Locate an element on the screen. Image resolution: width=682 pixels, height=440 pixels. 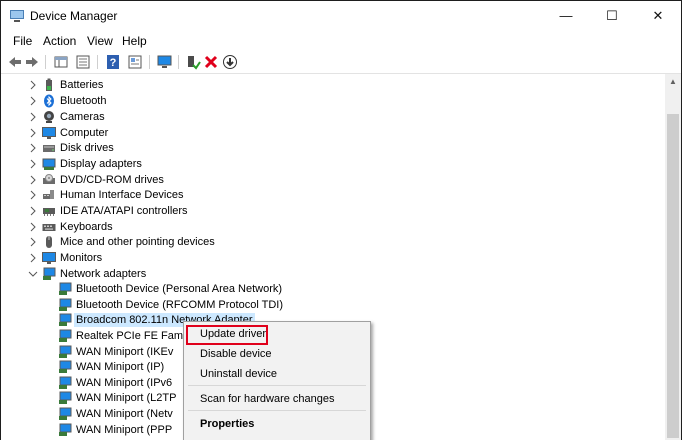
menu-help: Help is located at coordinates (134, 41).